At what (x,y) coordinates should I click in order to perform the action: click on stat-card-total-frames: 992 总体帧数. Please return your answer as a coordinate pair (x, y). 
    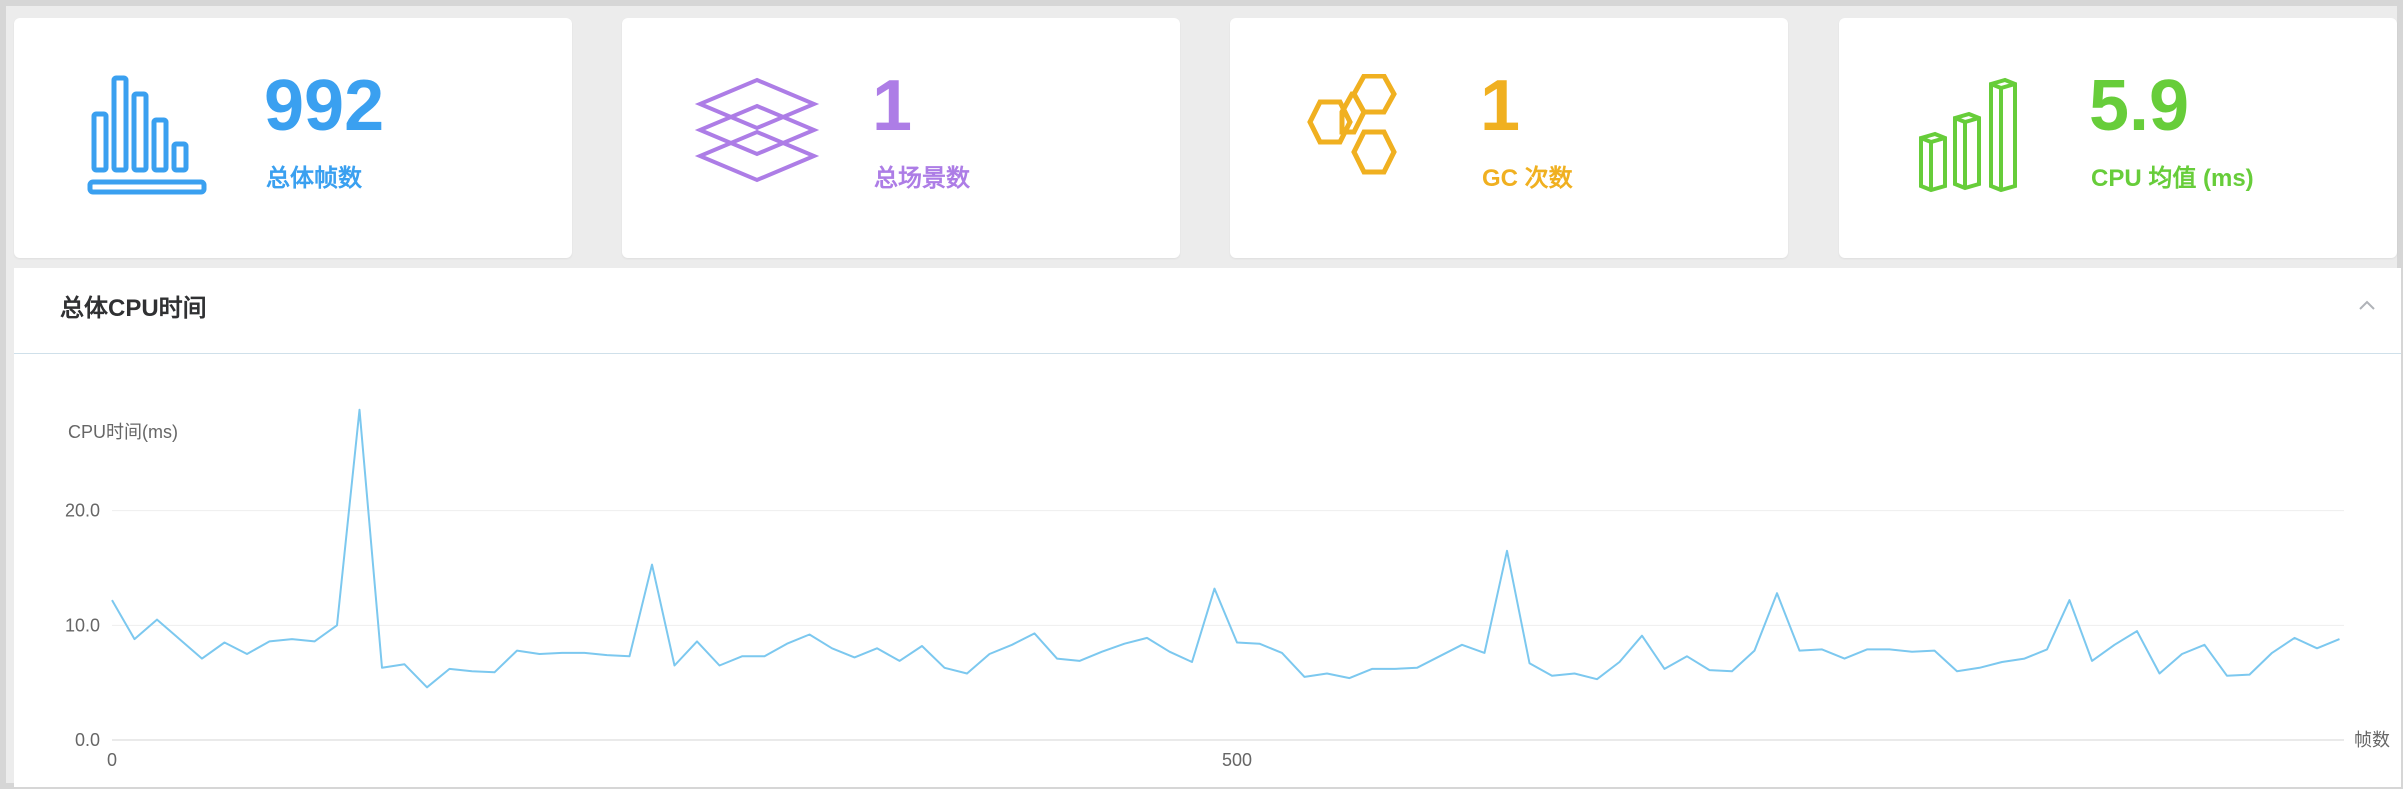
    Looking at the image, I should click on (293, 138).